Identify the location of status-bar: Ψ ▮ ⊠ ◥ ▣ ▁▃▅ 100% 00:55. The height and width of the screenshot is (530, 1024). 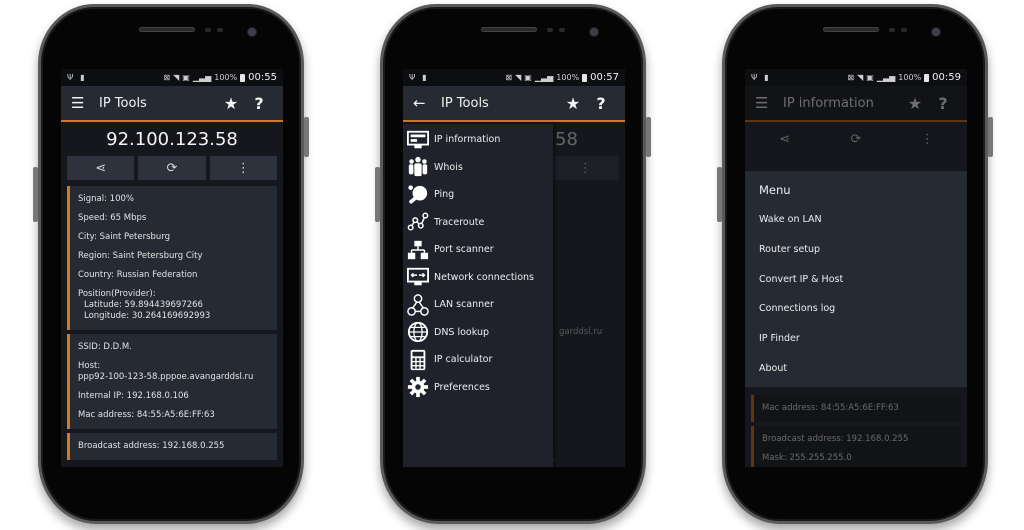
(172, 77).